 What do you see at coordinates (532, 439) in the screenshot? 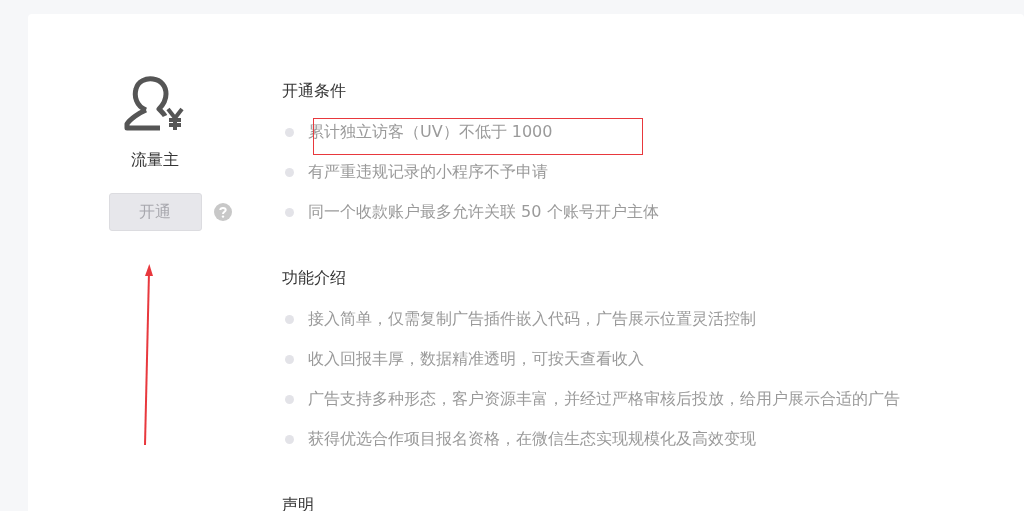
I see `list-item-text: 获得优选合作项目报名资格，在微信生态实现规模化及高效变现` at bounding box center [532, 439].